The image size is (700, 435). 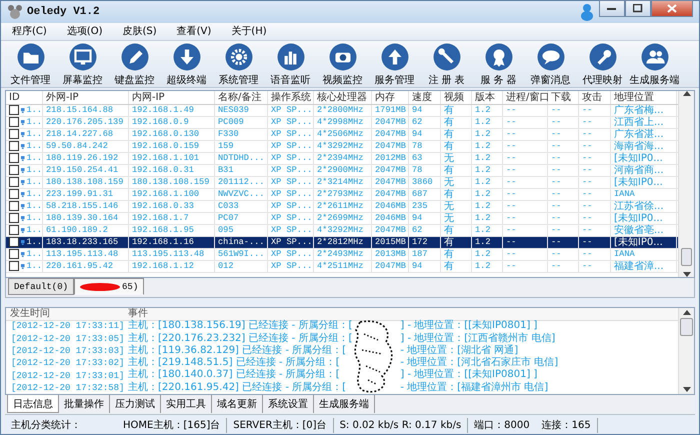 What do you see at coordinates (612, 9) in the screenshot?
I see `minimize-button` at bounding box center [612, 9].